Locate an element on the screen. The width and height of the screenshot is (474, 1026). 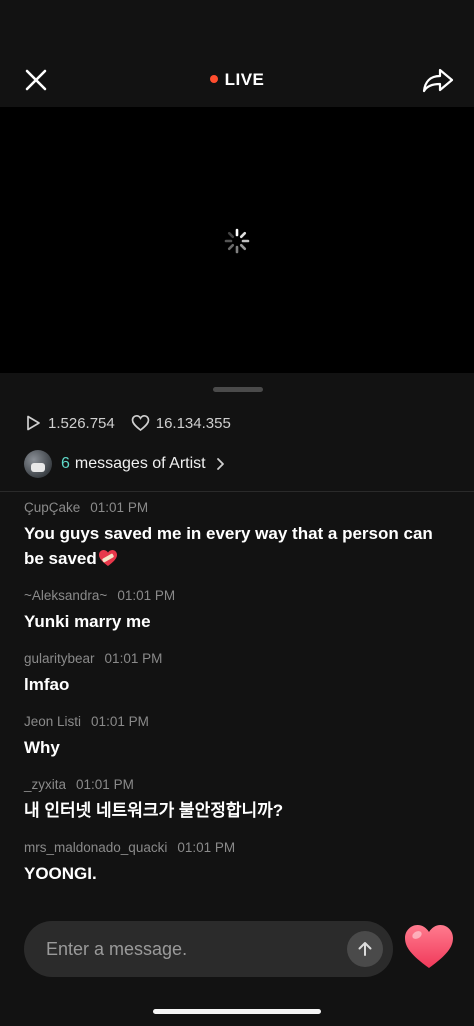
message-meta: Jeon Listi 01:01 PM is located at coordinates (239, 722).